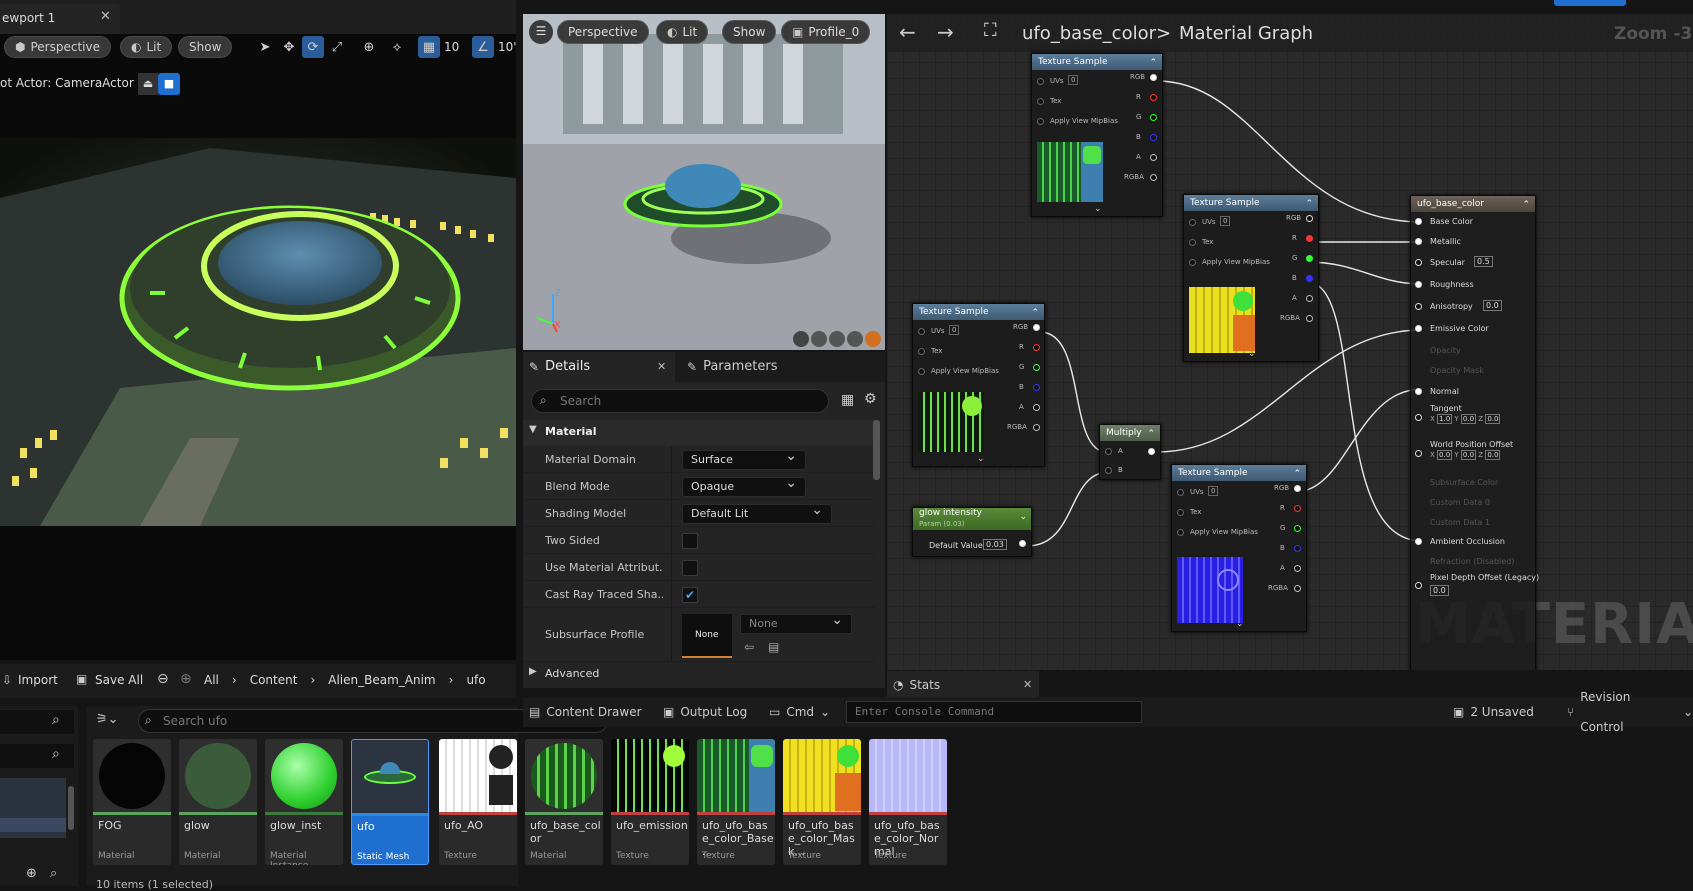  What do you see at coordinates (908, 802) in the screenshot?
I see `asset-tile: ufo_ufo_base_color_Normal Texture` at bounding box center [908, 802].